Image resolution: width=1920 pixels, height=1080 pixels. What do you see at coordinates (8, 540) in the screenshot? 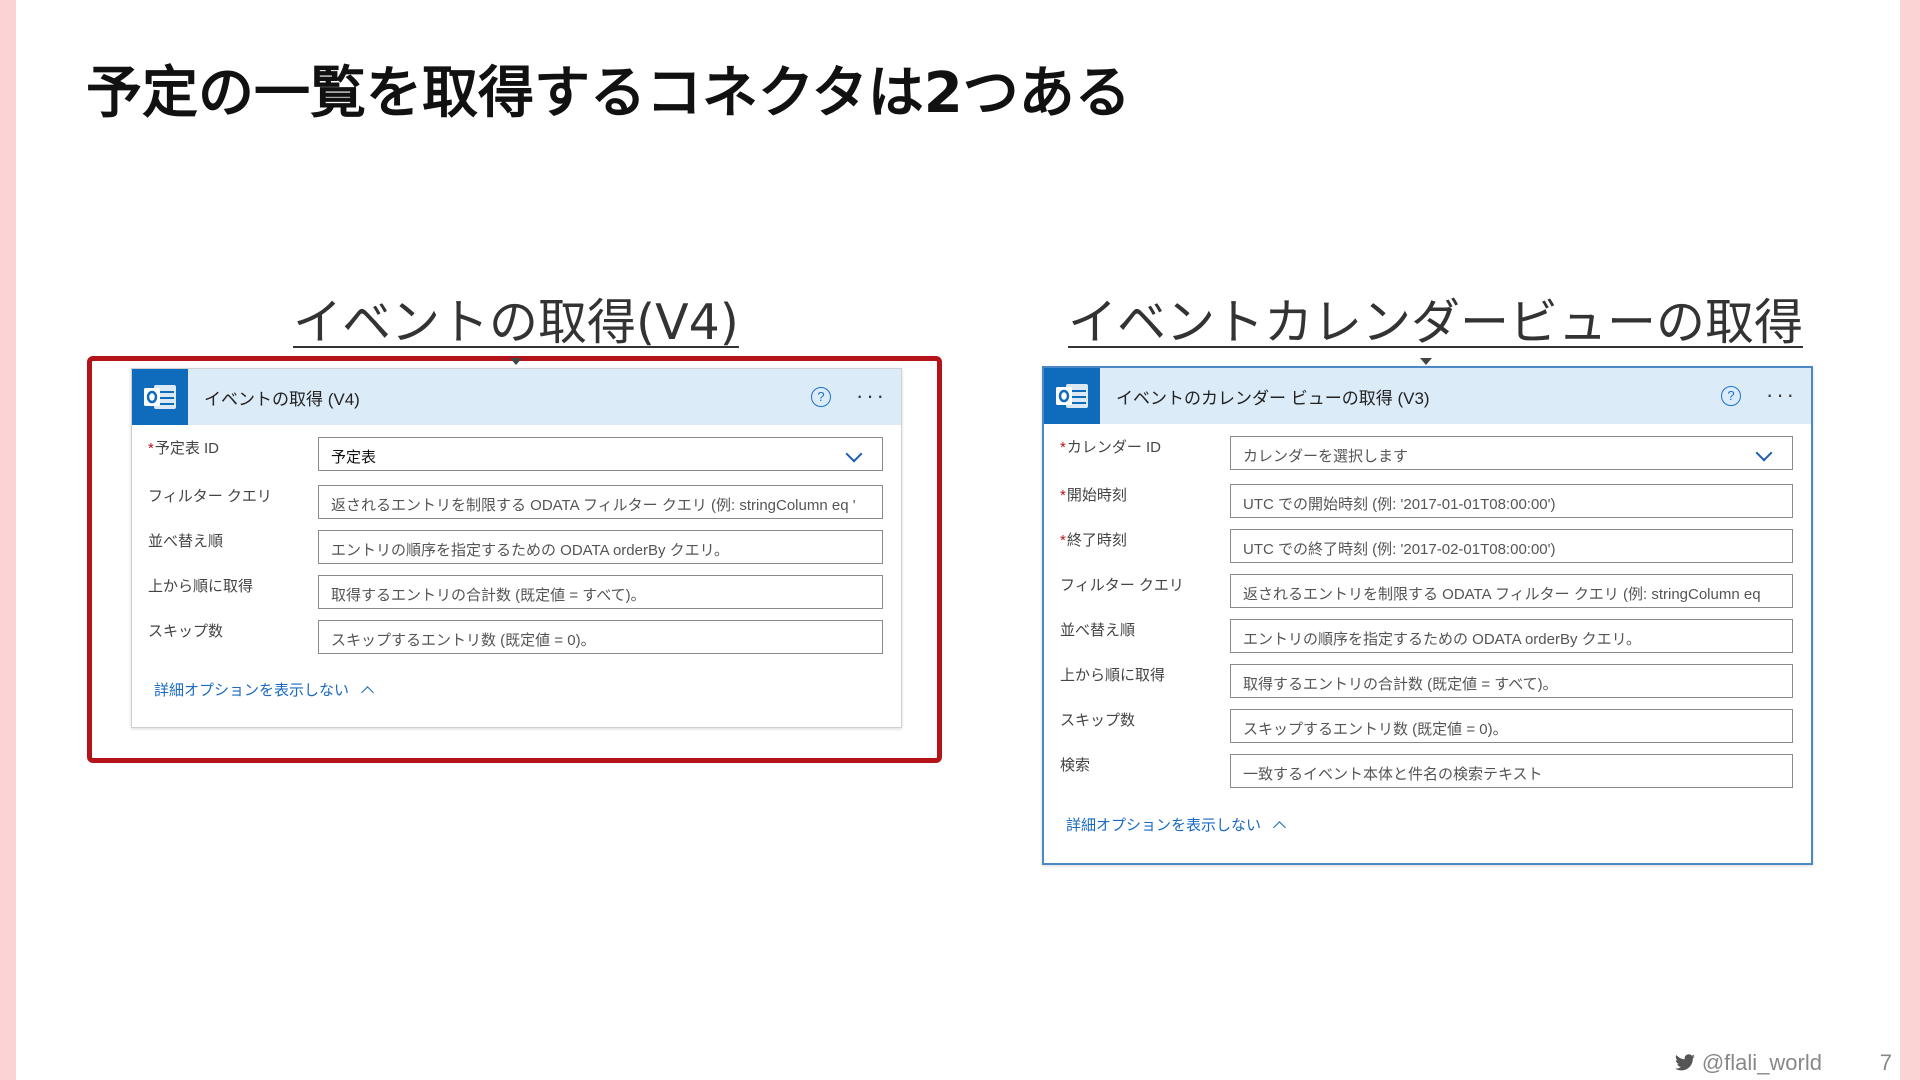
I see `slide-edge-left` at bounding box center [8, 540].